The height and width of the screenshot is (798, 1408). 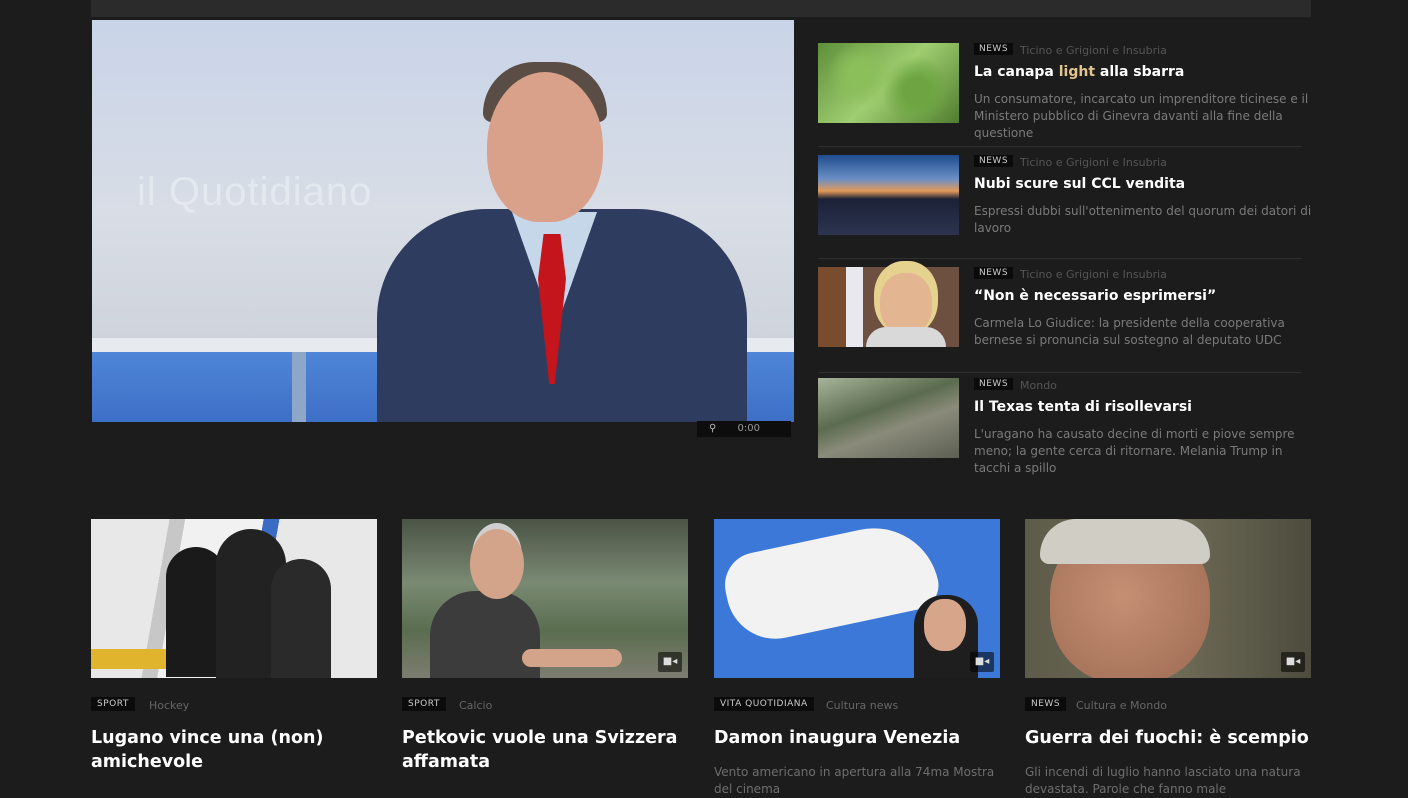 What do you see at coordinates (169, 705) in the screenshot?
I see `section-label: Hockey` at bounding box center [169, 705].